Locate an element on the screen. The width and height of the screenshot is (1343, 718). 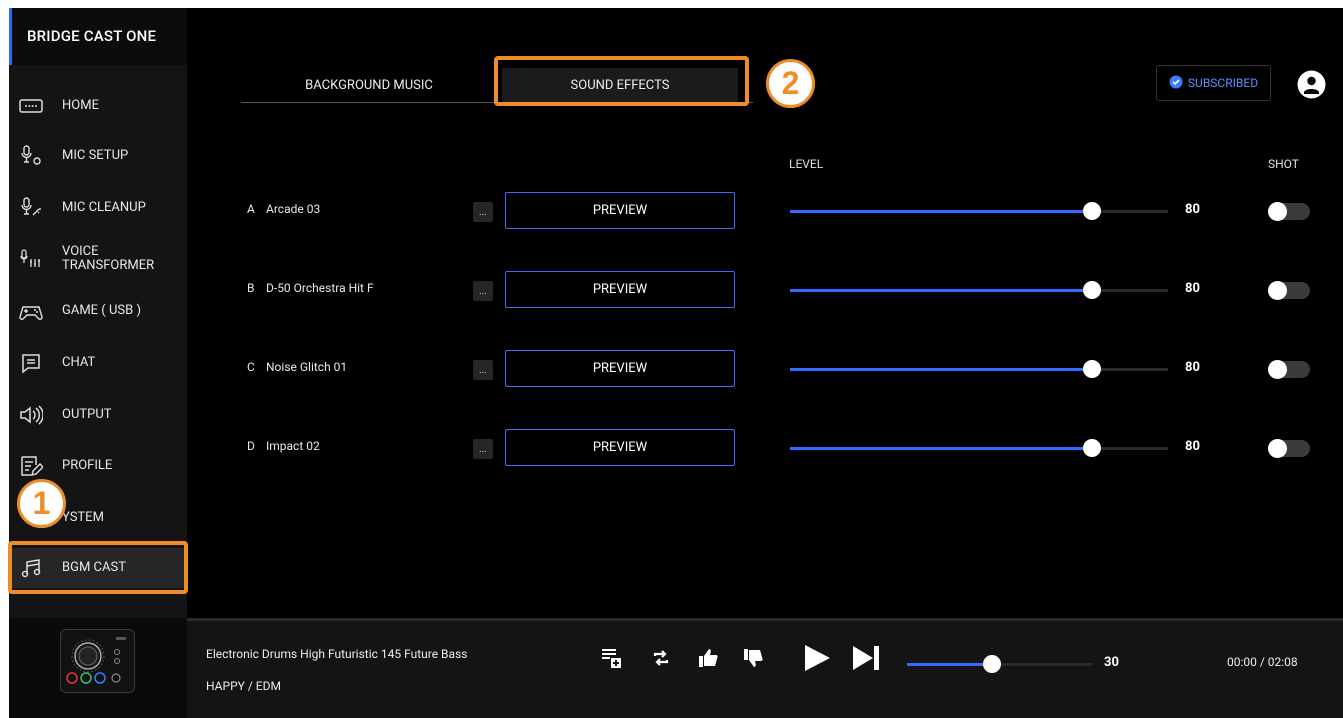
play-icon is located at coordinates (817, 658).